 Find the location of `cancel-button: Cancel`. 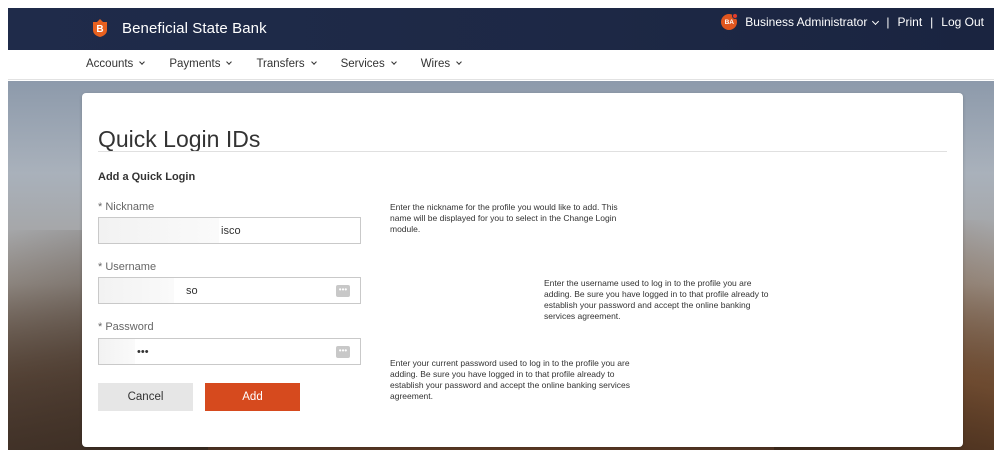

cancel-button: Cancel is located at coordinates (145, 397).